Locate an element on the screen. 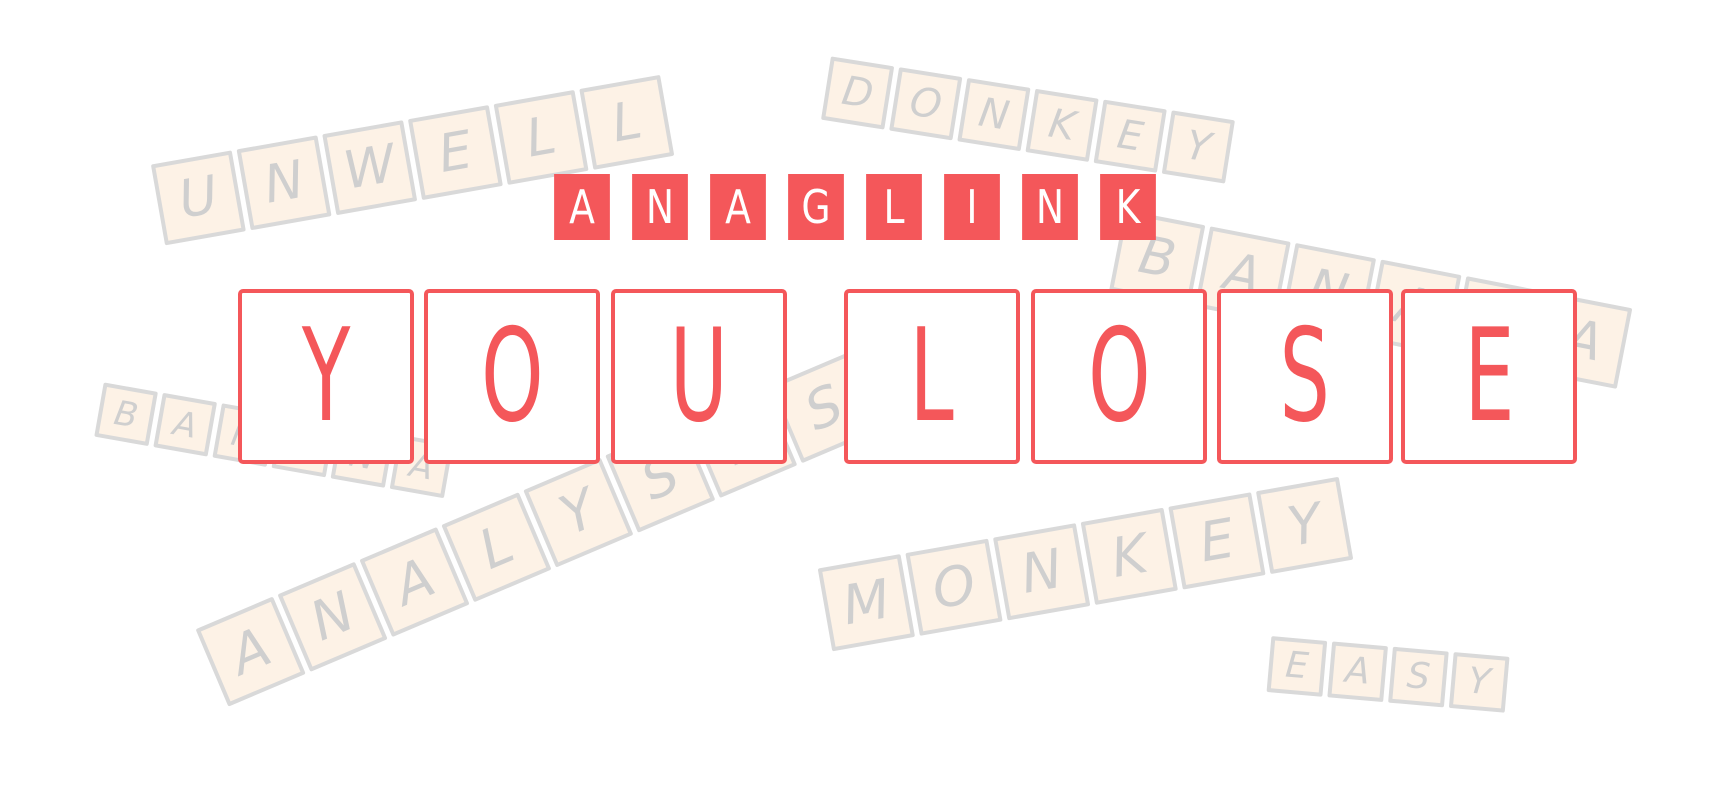 Image resolution: width=1731 pixels, height=812 pixels. background-word: EASY is located at coordinates (1390, 674).